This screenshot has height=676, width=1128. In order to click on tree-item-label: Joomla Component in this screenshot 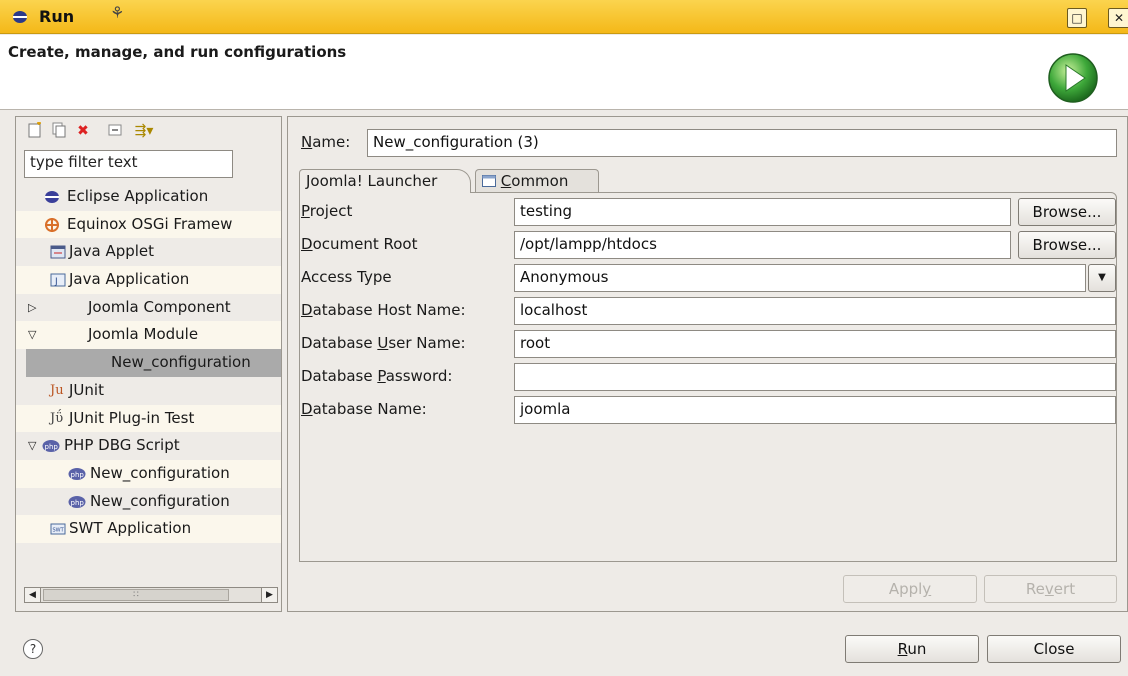, I will do `click(159, 306)`.